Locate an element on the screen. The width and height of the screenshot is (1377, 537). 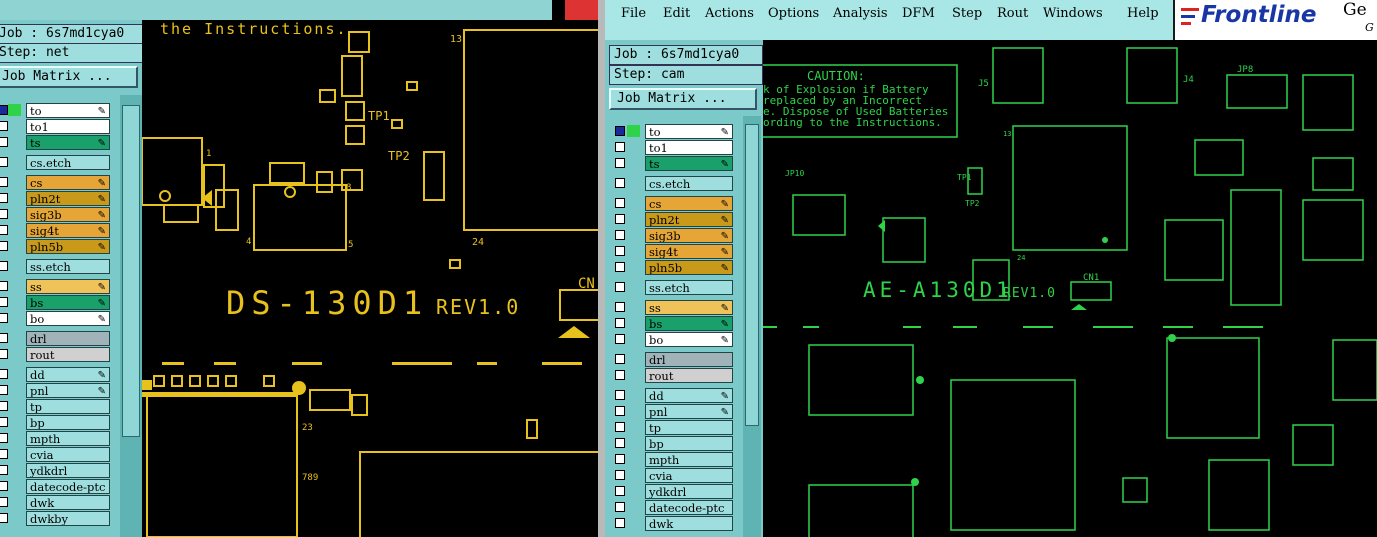
right-layer-row-sig4t: sig4t ✎ is located at coordinates (674, 251).